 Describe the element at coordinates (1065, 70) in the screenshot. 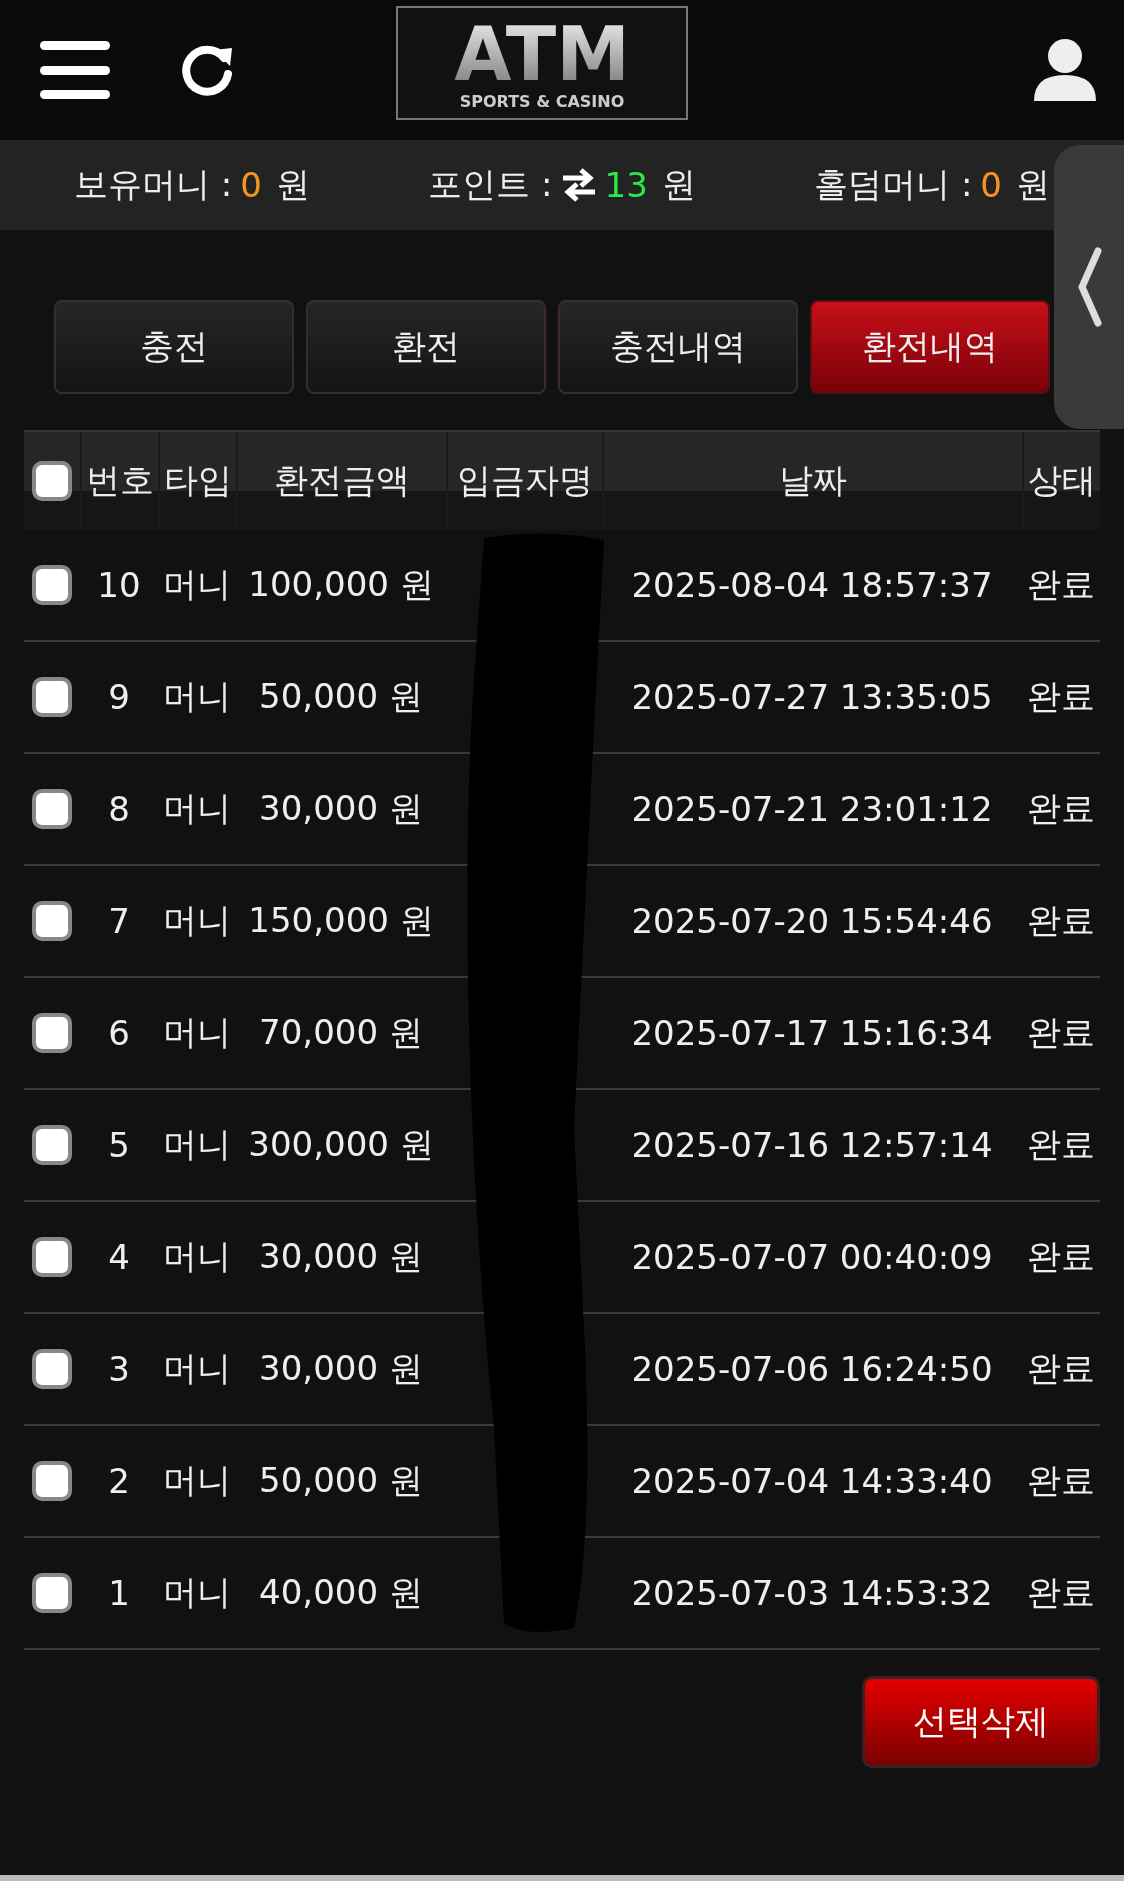

I see `user-icon` at that location.